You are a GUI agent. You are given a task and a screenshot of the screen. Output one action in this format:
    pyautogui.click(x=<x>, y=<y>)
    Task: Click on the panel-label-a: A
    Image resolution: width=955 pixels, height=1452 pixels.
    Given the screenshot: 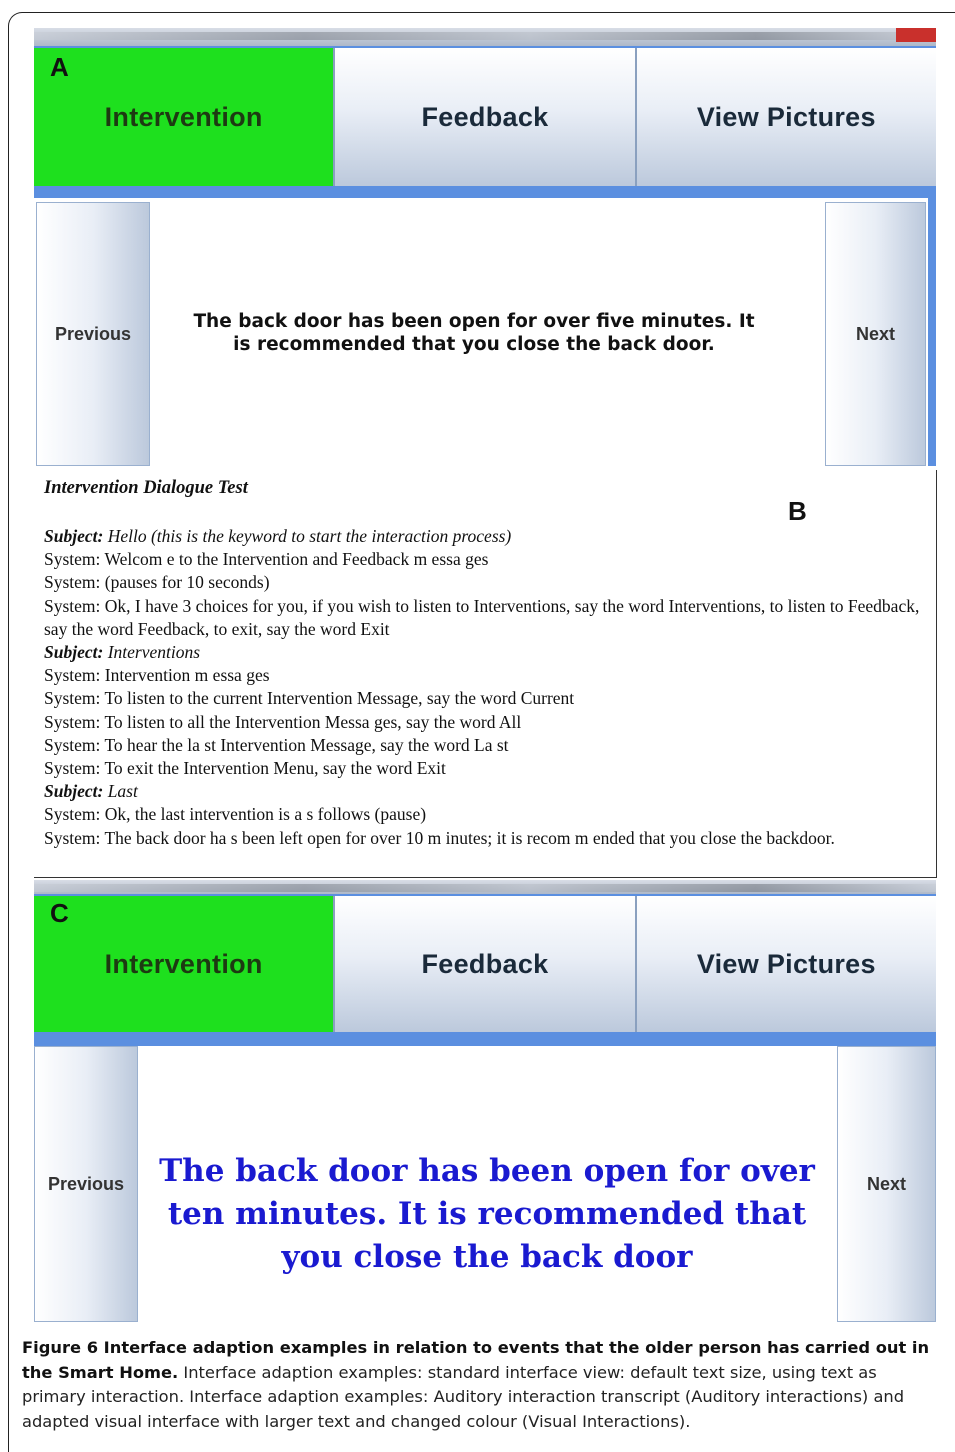 What is the action you would take?
    pyautogui.click(x=59, y=67)
    